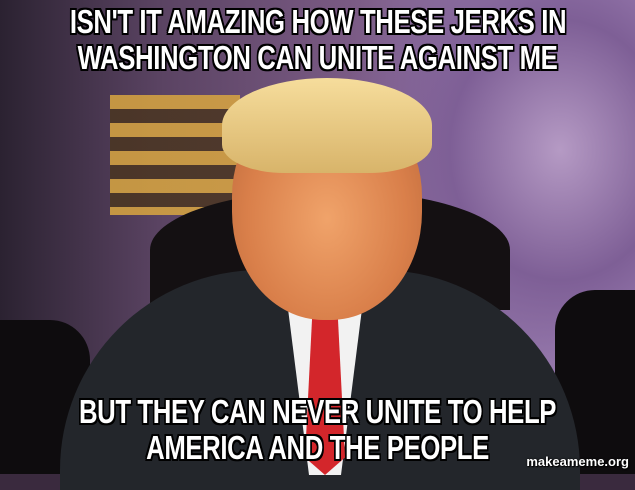  I want to click on bottom-caption-line: BUT THEY CAN NEVER UNITE TO HELP, so click(317, 411).